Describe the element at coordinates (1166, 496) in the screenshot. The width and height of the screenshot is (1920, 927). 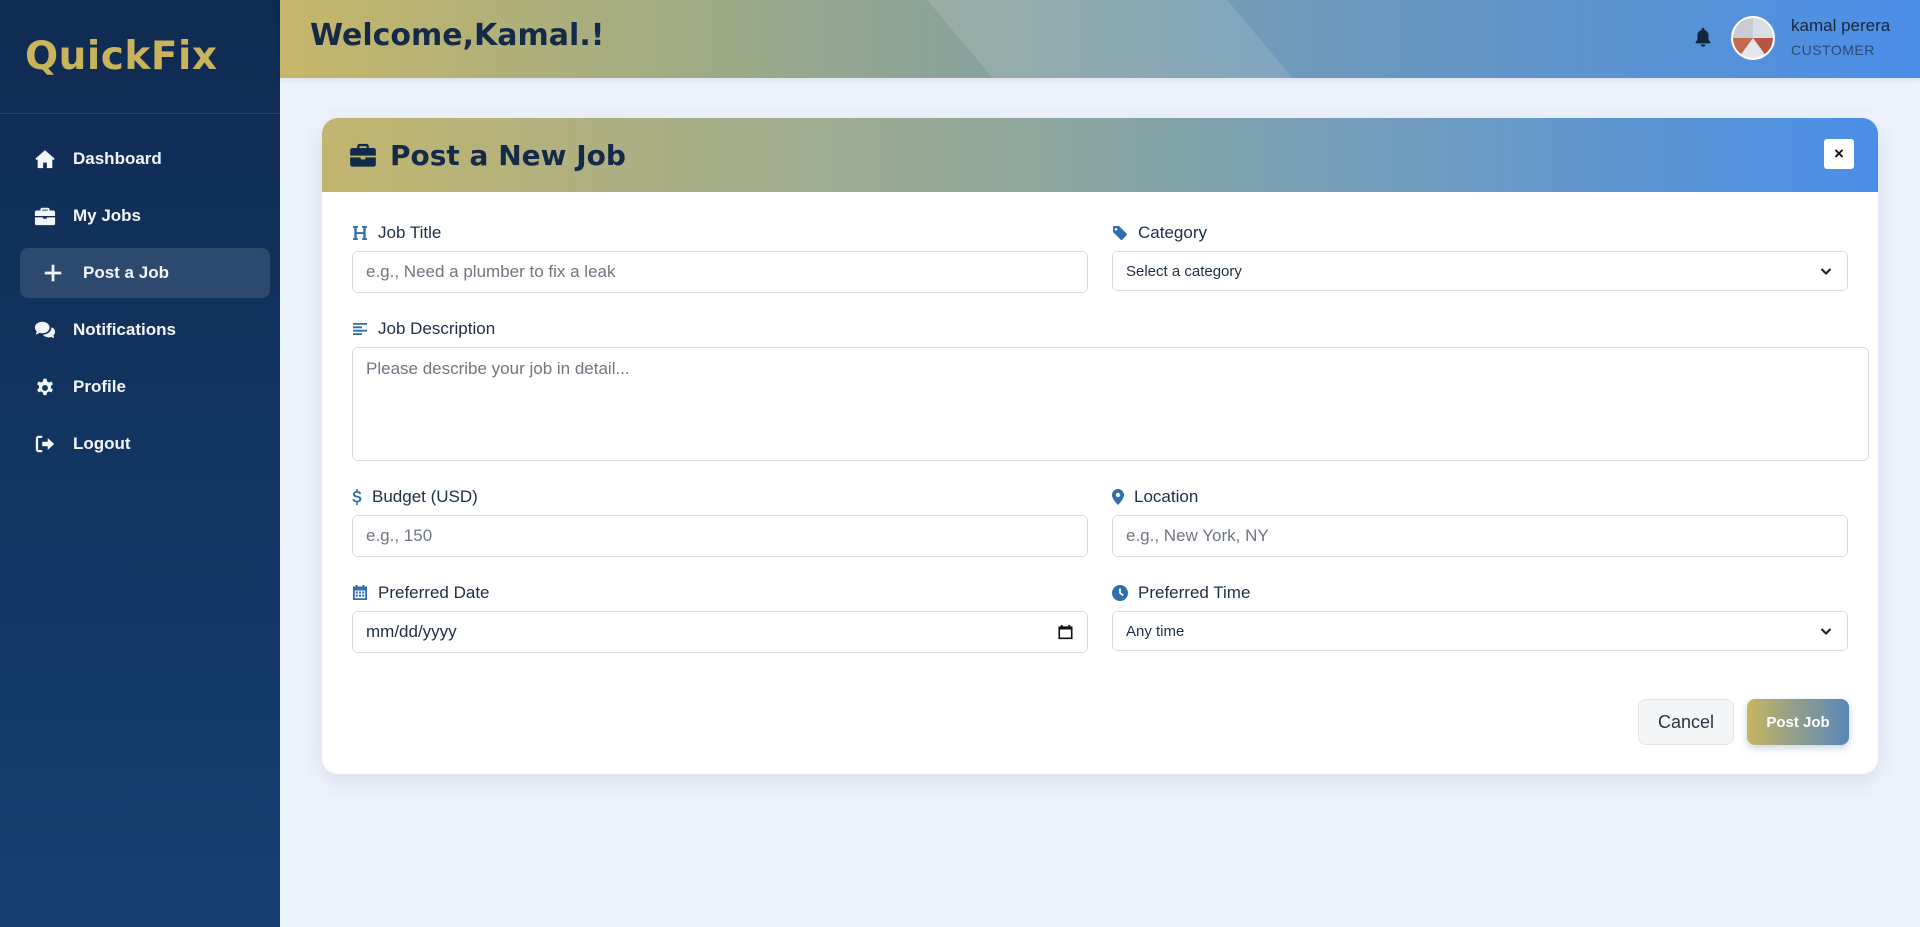
I see `label-text: Location` at that location.